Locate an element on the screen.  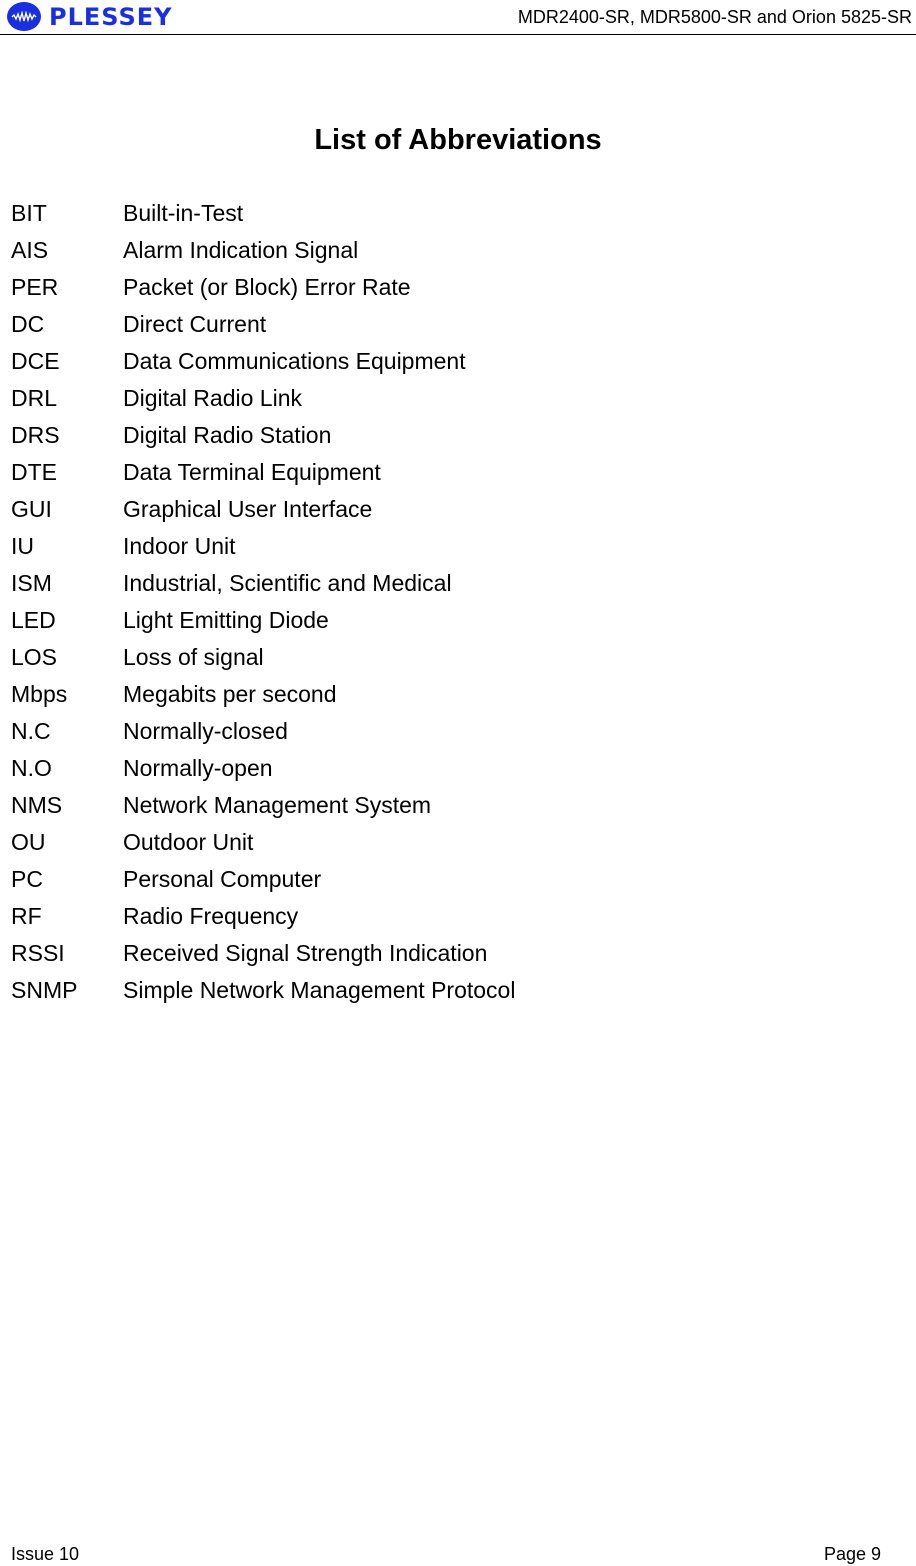
abbreviation-term: GUI is located at coordinates (31, 509).